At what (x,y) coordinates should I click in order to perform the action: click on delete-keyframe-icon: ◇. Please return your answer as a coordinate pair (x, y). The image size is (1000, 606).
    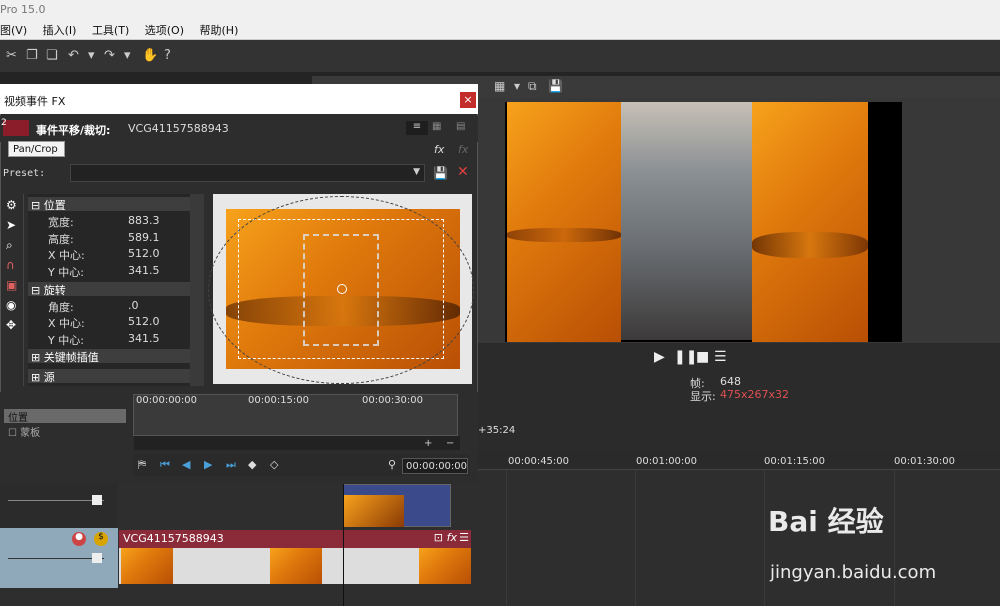
    Looking at the image, I should click on (274, 464).